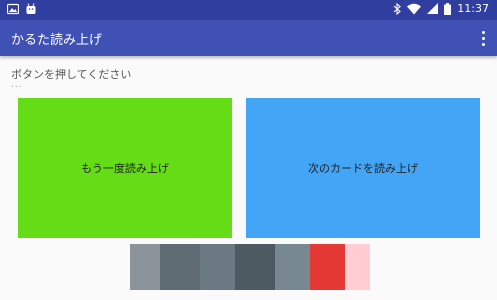 This screenshot has width=497, height=300. I want to click on next-card-button-label: 次のカードを読み上げ, so click(363, 168).